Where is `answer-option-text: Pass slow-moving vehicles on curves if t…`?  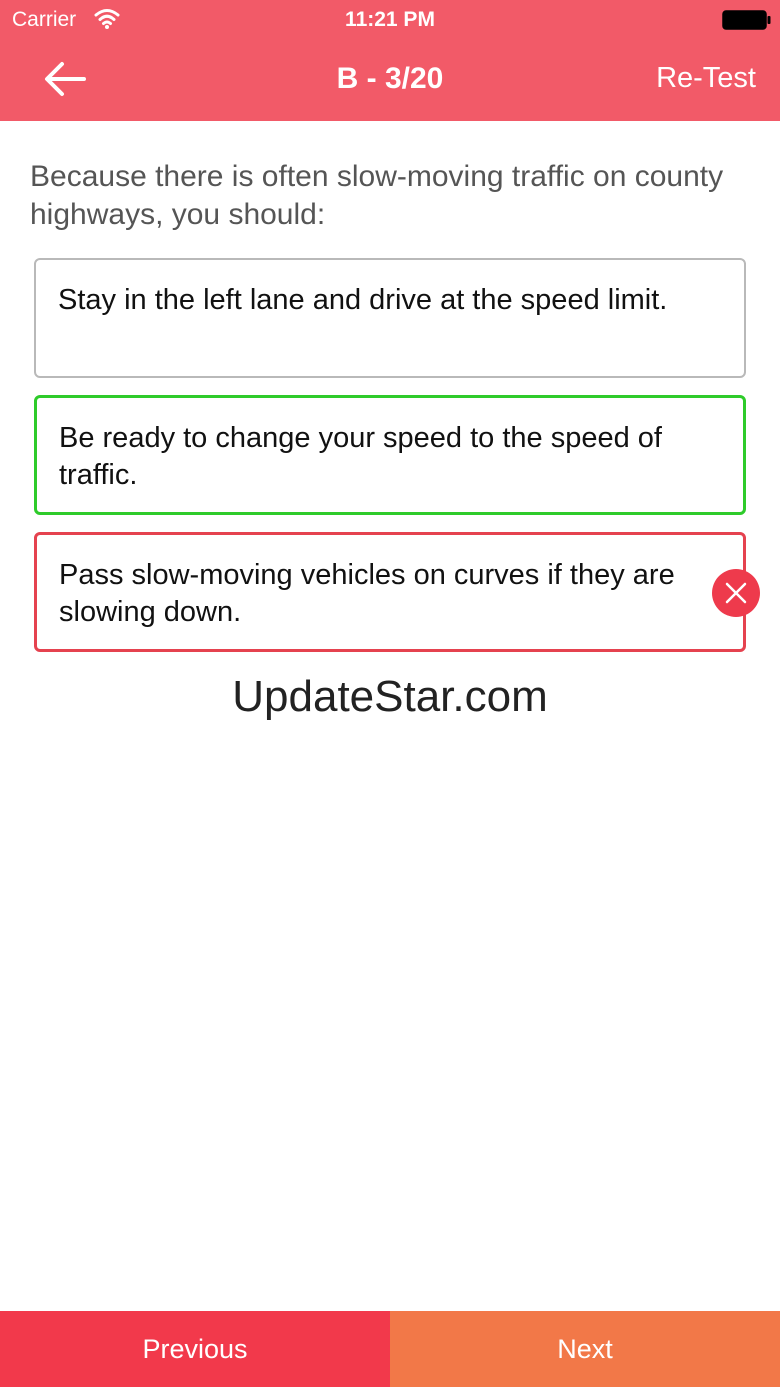 answer-option-text: Pass slow-moving vehicles on curves if t… is located at coordinates (367, 593).